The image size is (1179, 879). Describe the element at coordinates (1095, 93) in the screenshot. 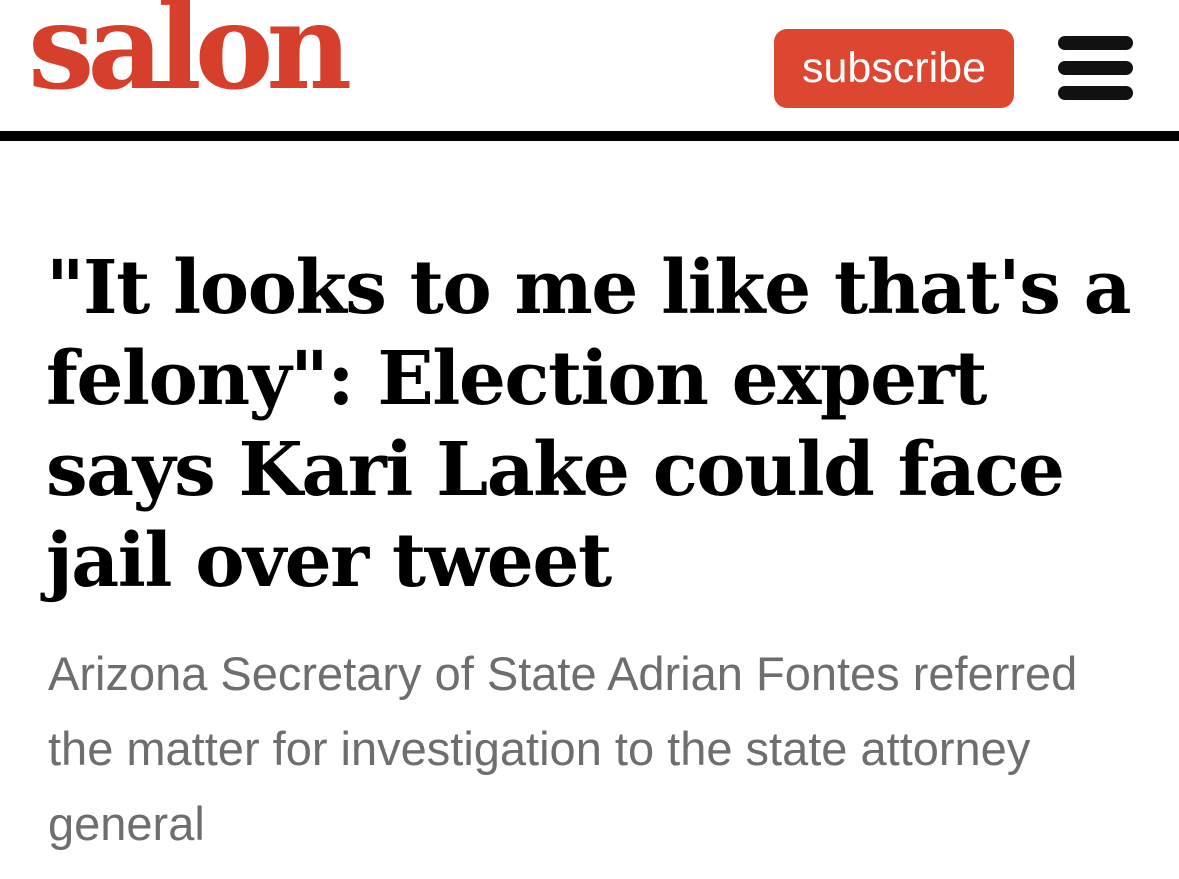

I see `menu-bar-bottom` at that location.